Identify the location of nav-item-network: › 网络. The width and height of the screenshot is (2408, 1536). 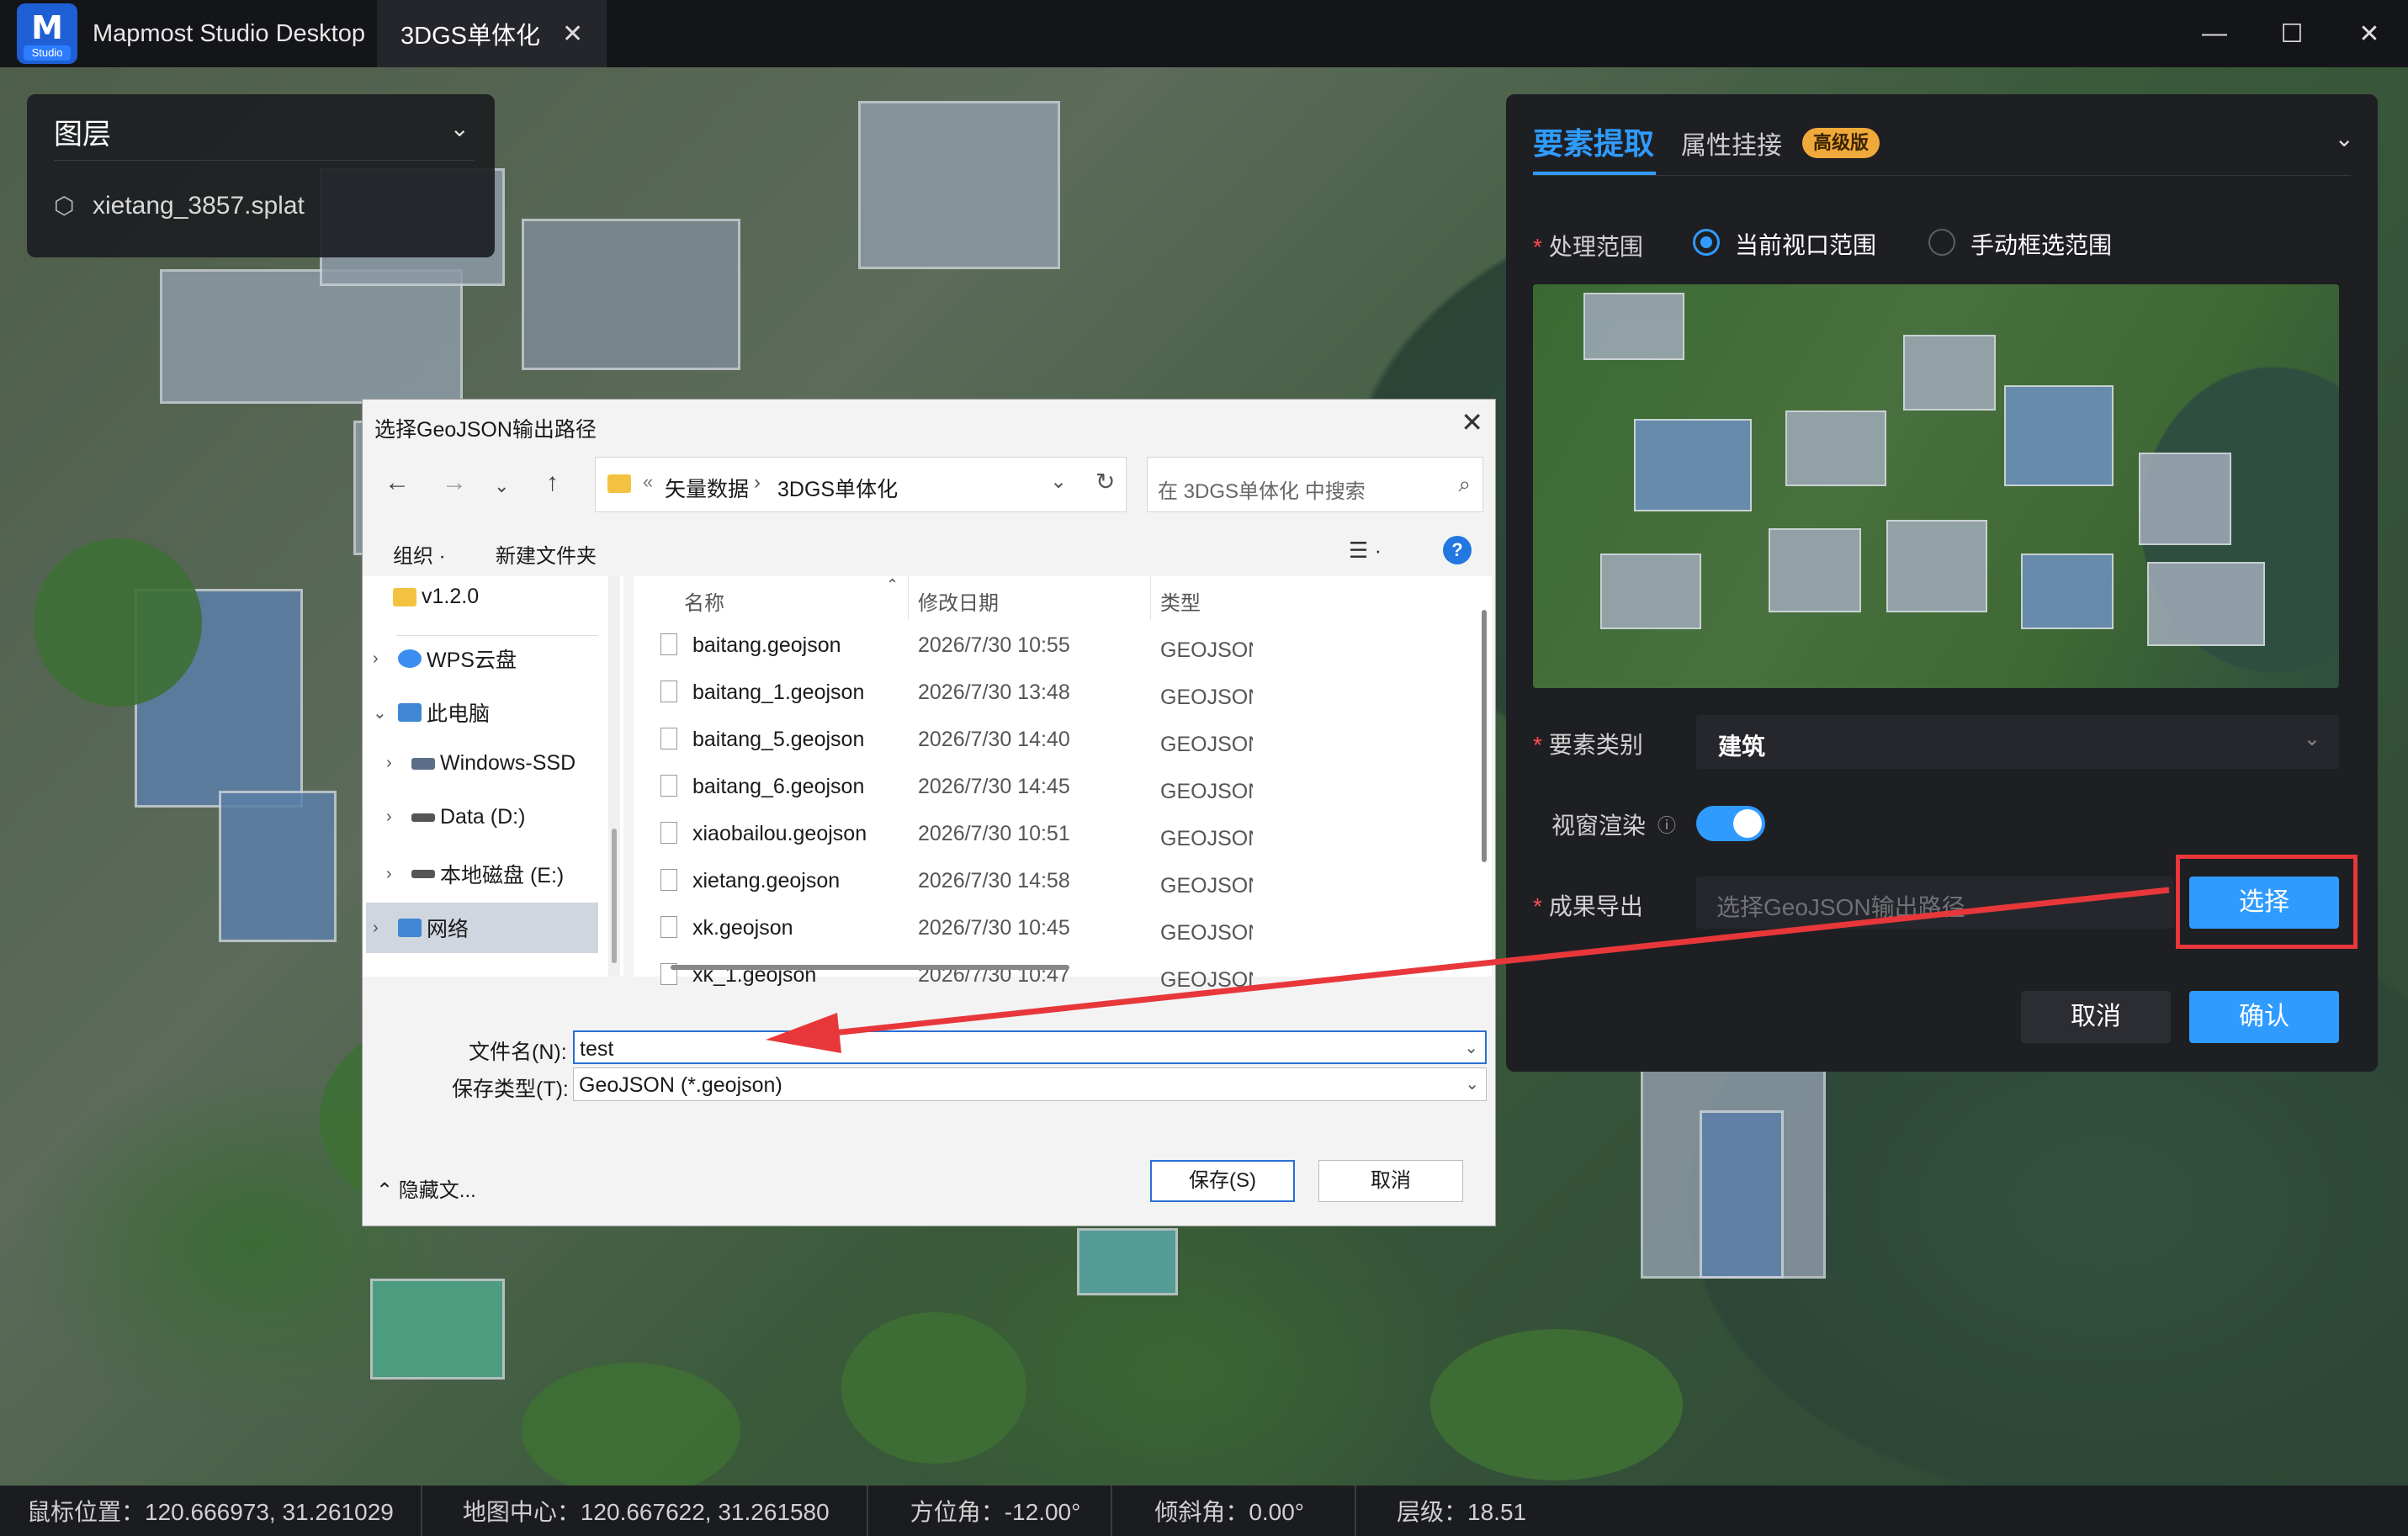
(421, 928).